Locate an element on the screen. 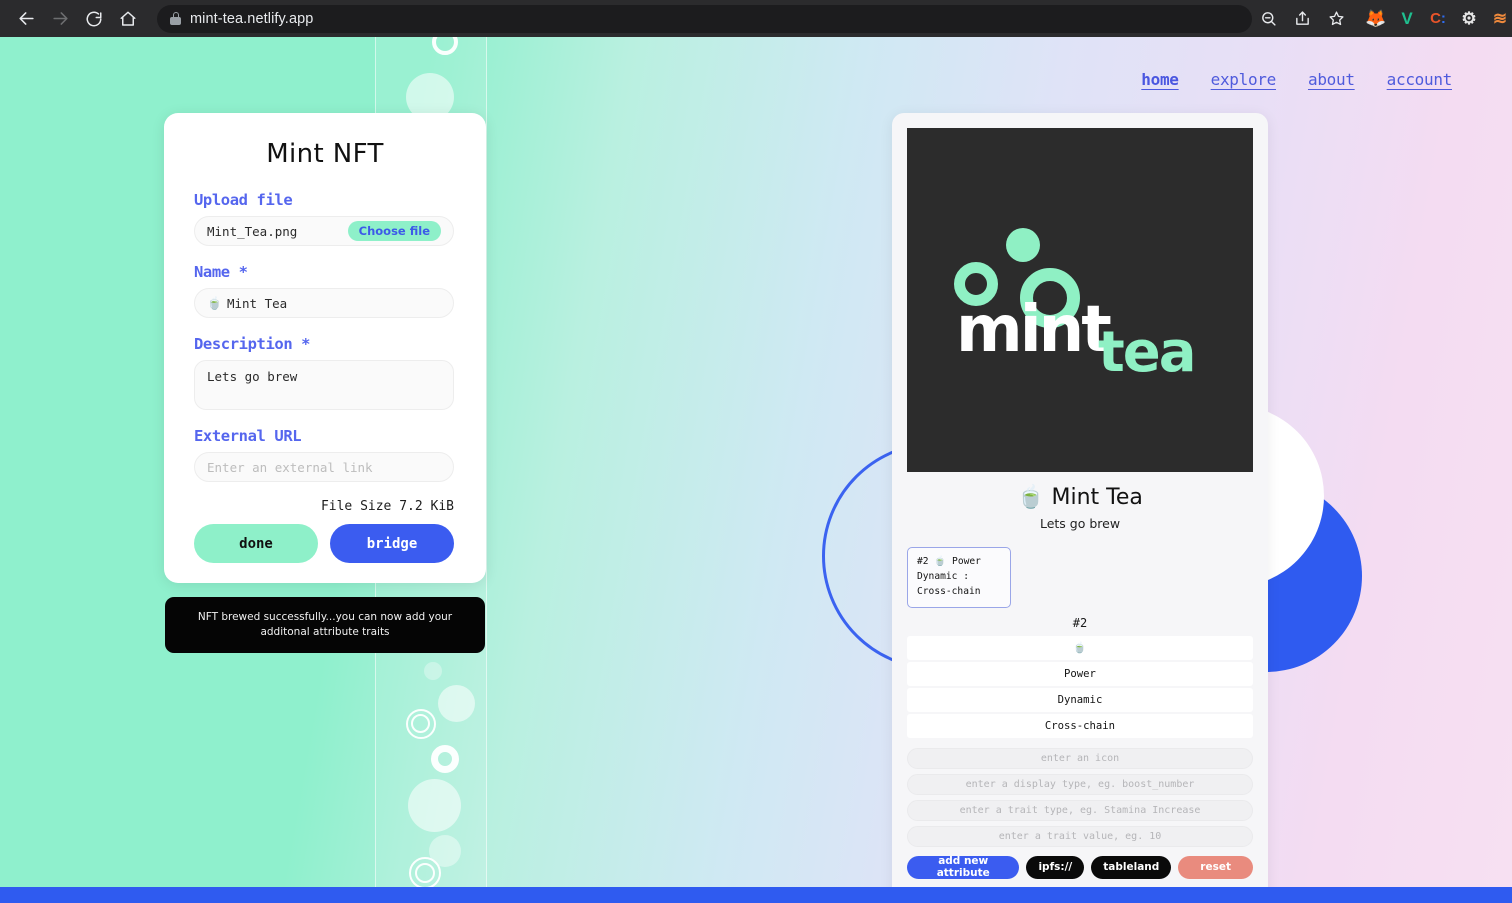 The width and height of the screenshot is (1512, 903). nav-link-explore: explore is located at coordinates (1244, 79).